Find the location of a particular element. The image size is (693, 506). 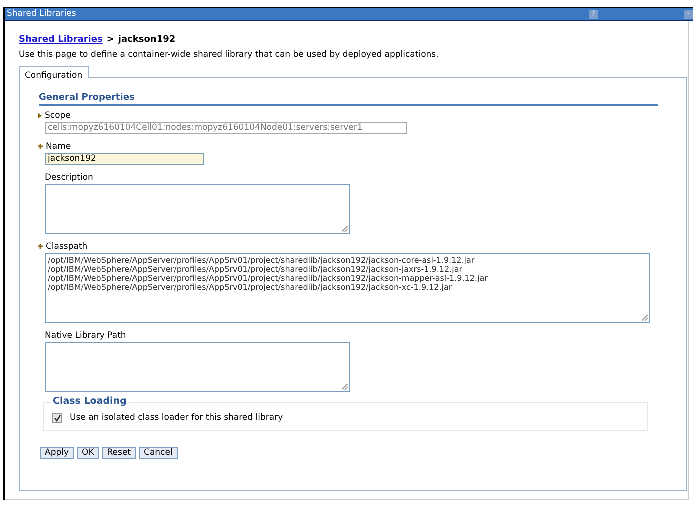

field-label: Classpath is located at coordinates (67, 247).